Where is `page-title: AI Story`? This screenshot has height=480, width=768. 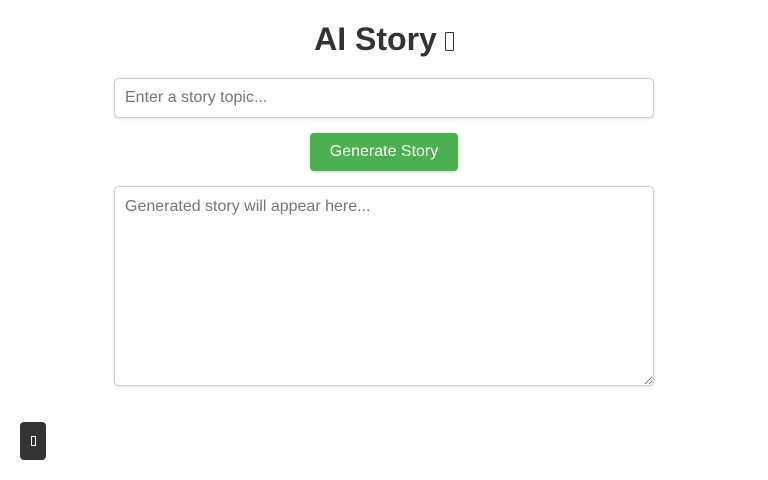
page-title: AI Story is located at coordinates (384, 39).